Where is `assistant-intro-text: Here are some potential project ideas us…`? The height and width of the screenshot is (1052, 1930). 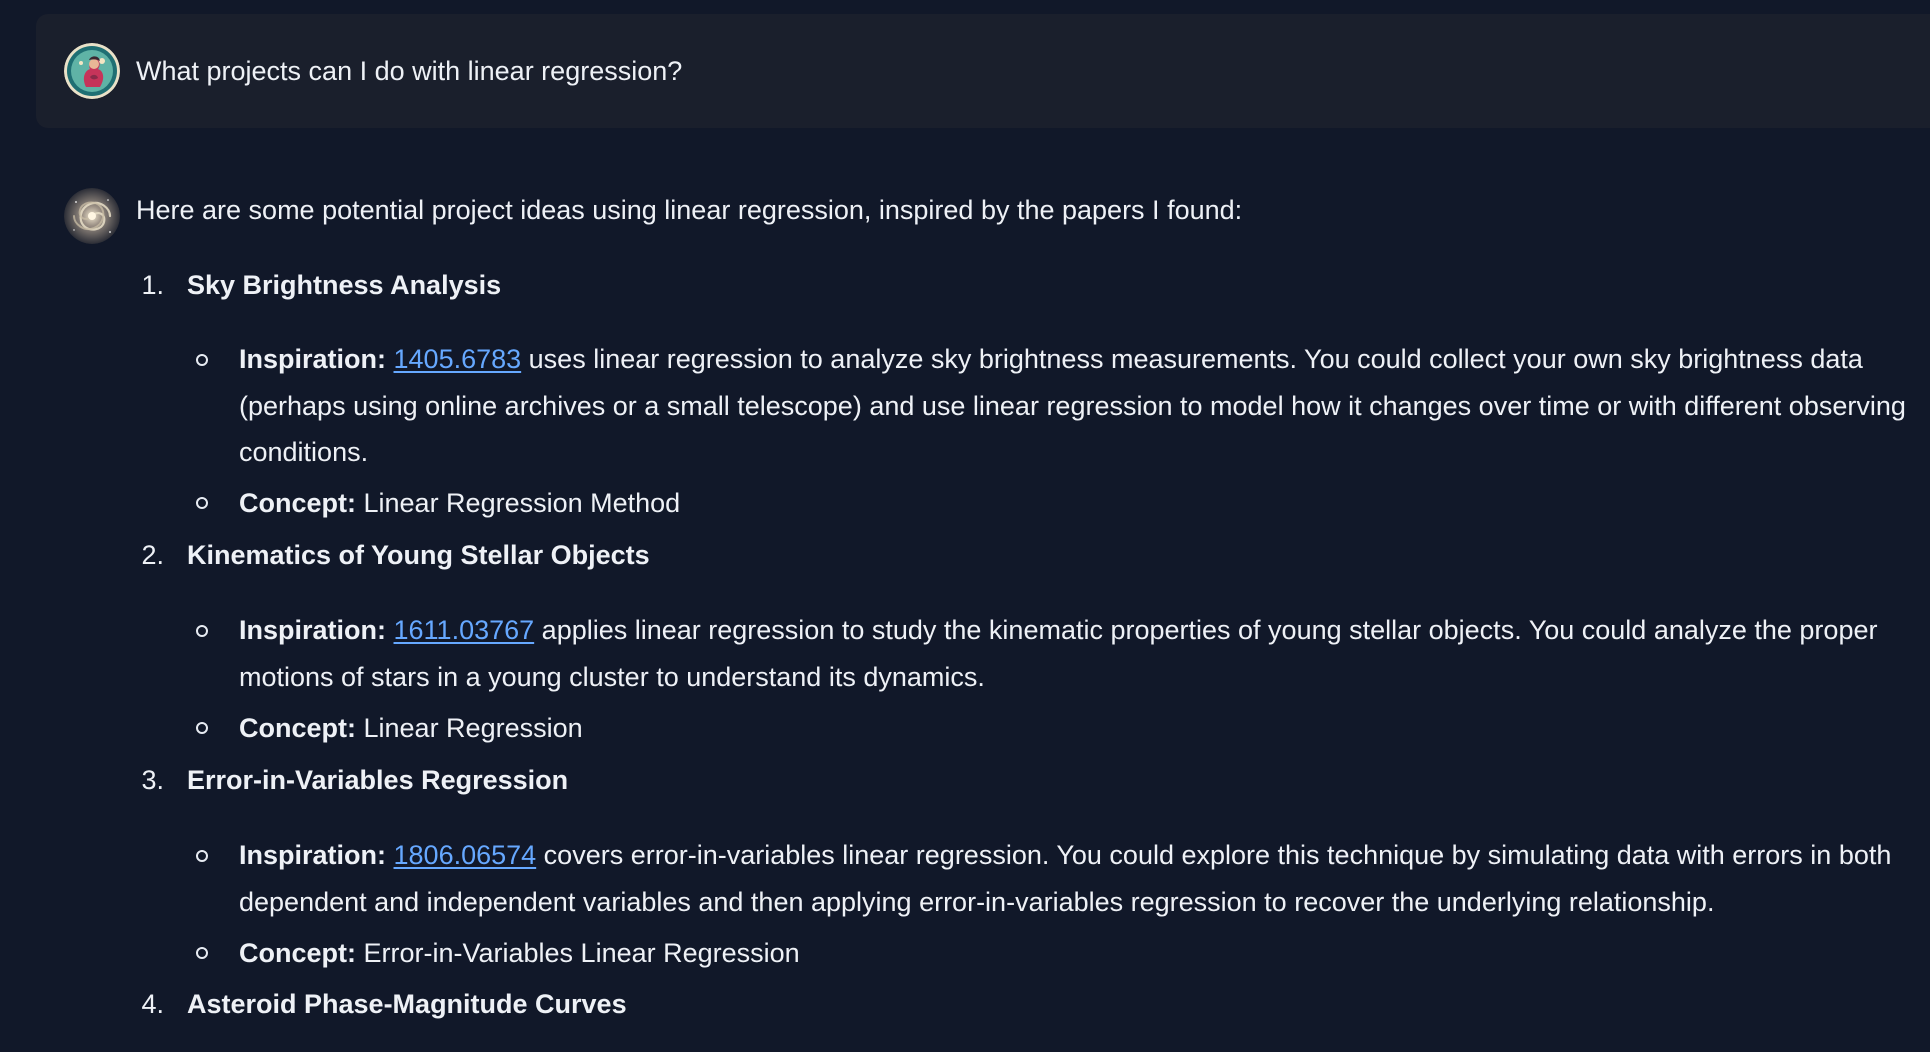
assistant-intro-text: Here are some potential project ideas us… is located at coordinates (689, 210).